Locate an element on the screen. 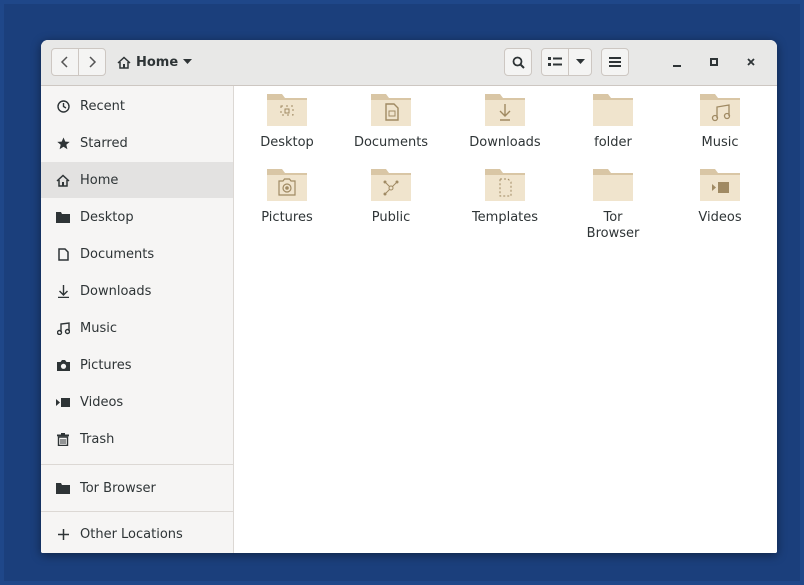 This screenshot has width=804, height=585. folder-item-templates: Templates is located at coordinates (505, 197).